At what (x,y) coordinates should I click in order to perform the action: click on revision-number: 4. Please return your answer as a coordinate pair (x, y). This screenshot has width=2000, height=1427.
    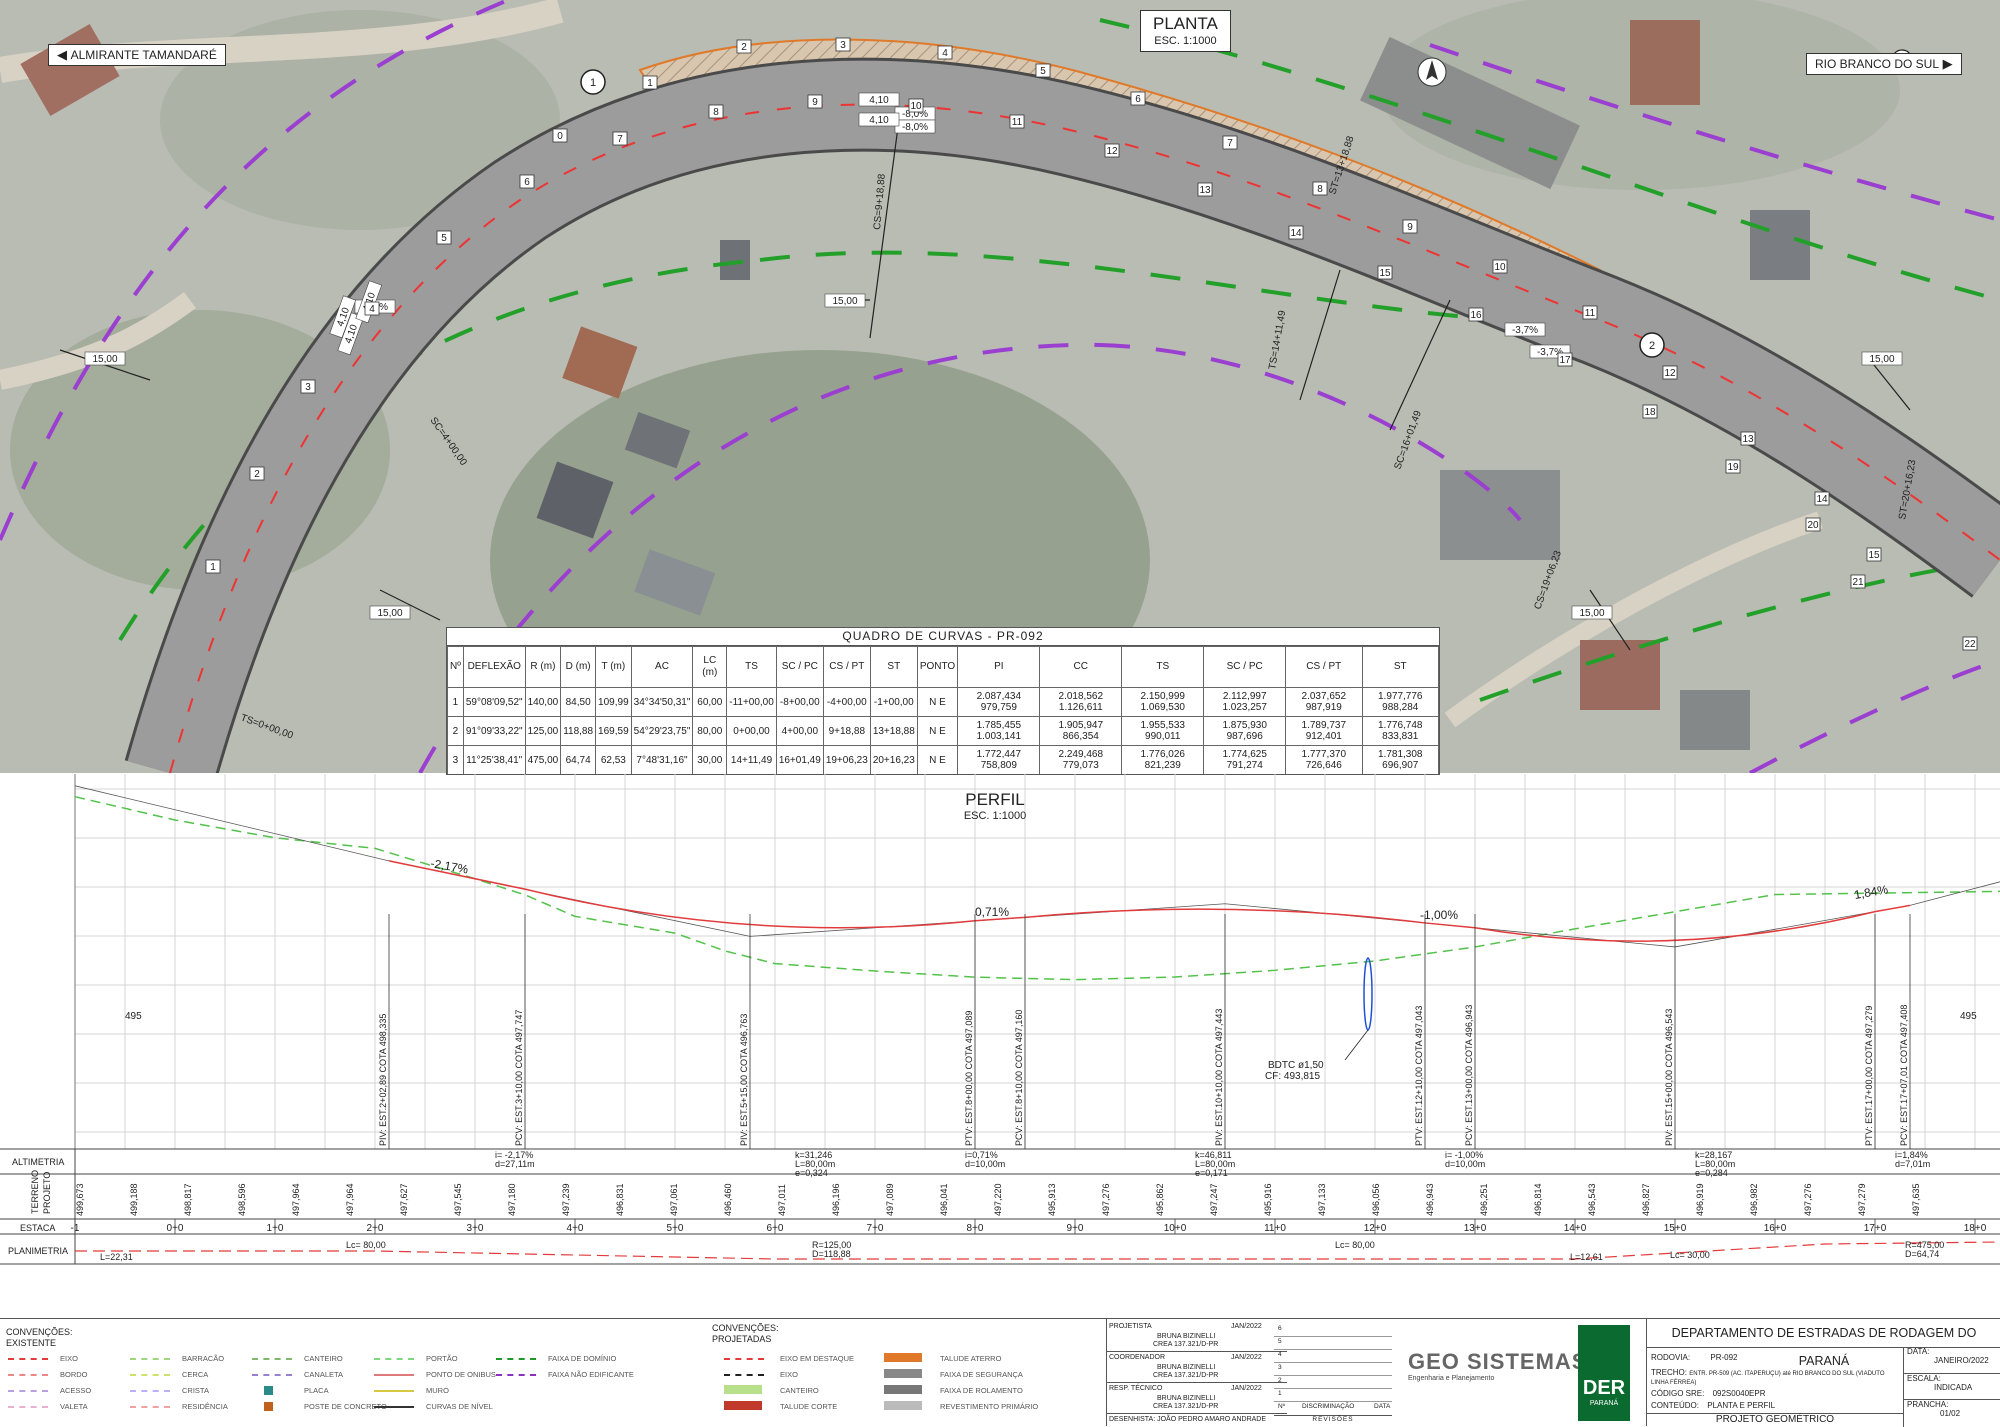
    Looking at the image, I should click on (1280, 1354).